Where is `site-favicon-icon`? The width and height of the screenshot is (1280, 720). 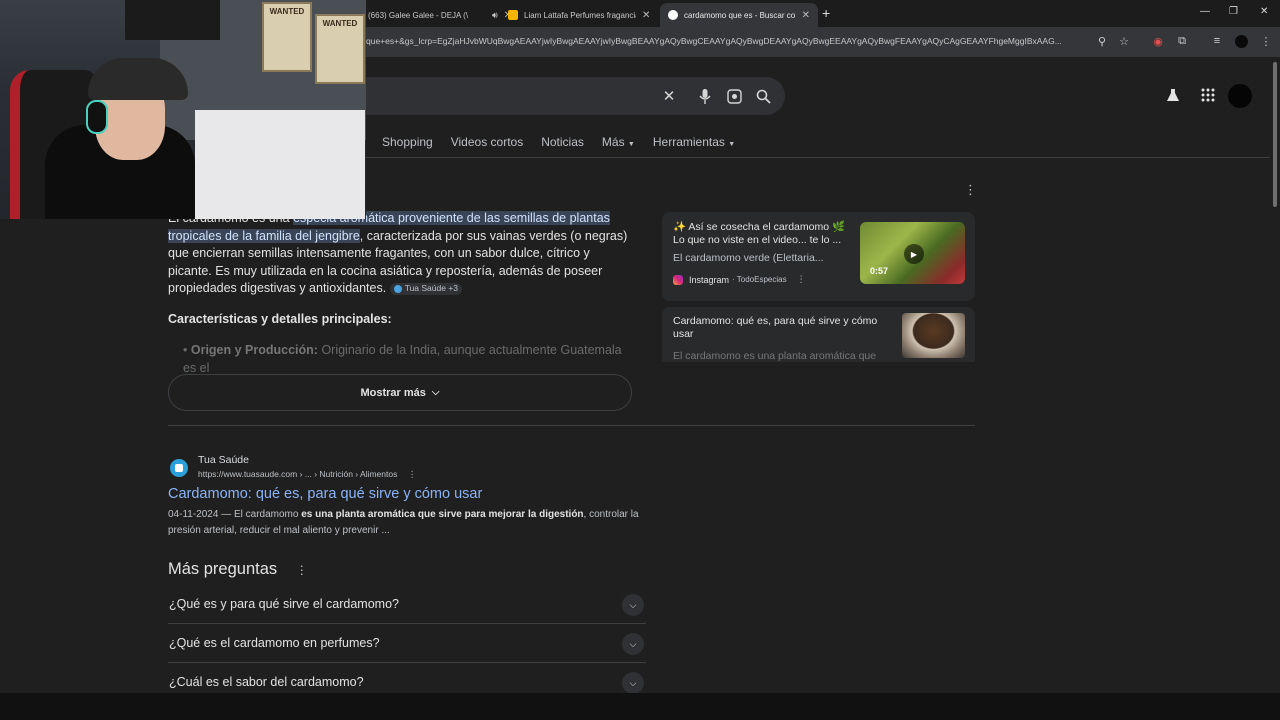
site-favicon-icon is located at coordinates (513, 15).